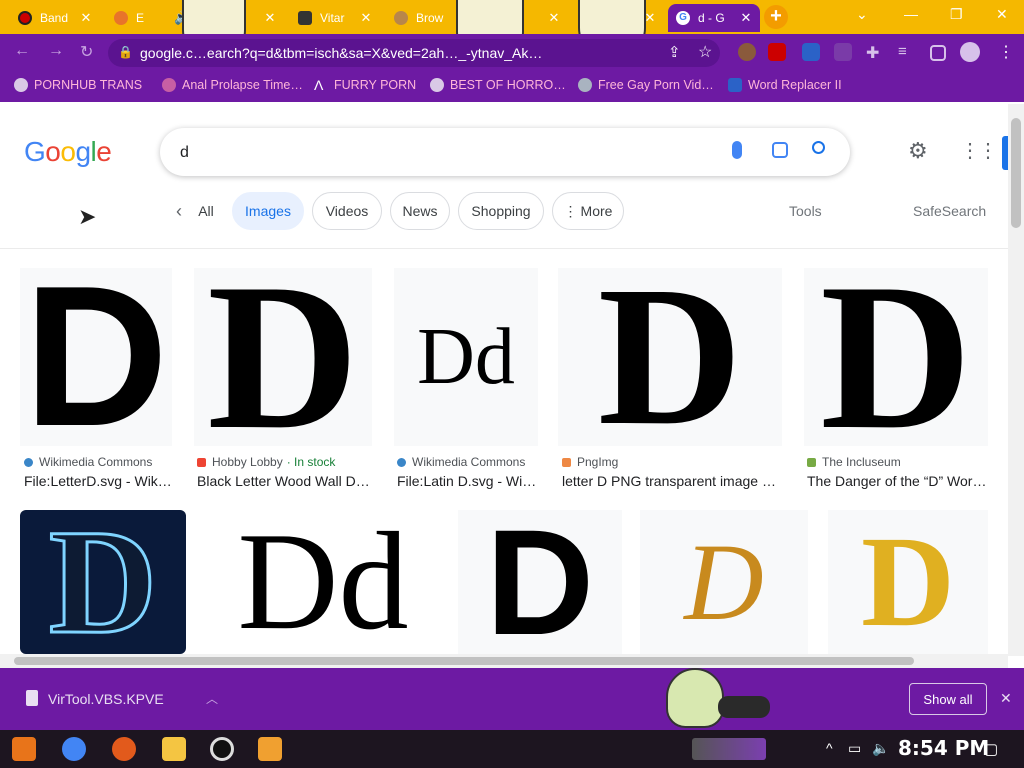 This screenshot has height=768, width=1024. Describe the element at coordinates (305, 18) in the screenshot. I see `vitamin-icon` at that location.